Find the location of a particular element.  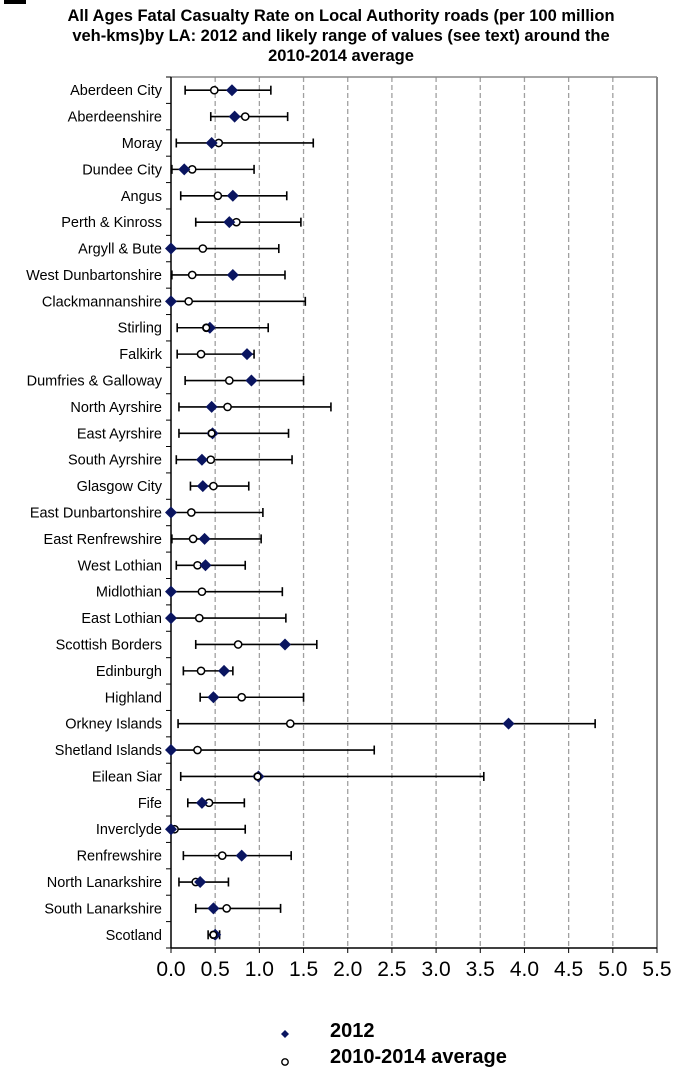

x-tick-label: 0.5 is located at coordinates (215, 969).